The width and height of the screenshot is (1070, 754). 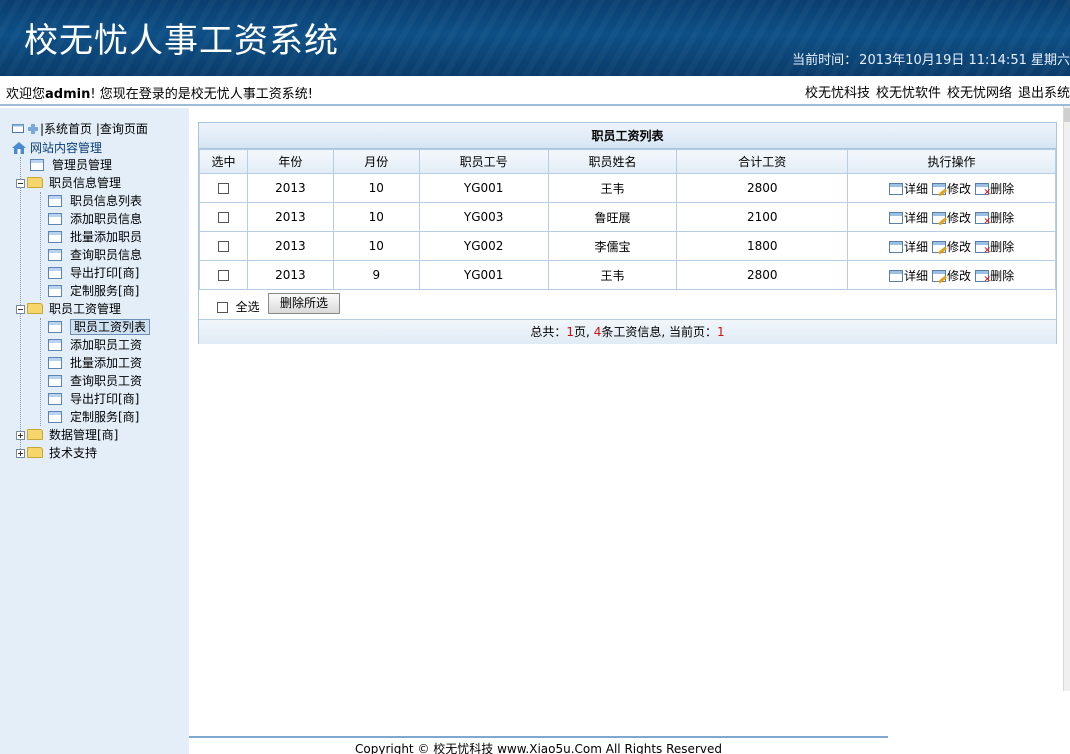 I want to click on cell-actions: 详细 修改 删除, so click(x=951, y=188).